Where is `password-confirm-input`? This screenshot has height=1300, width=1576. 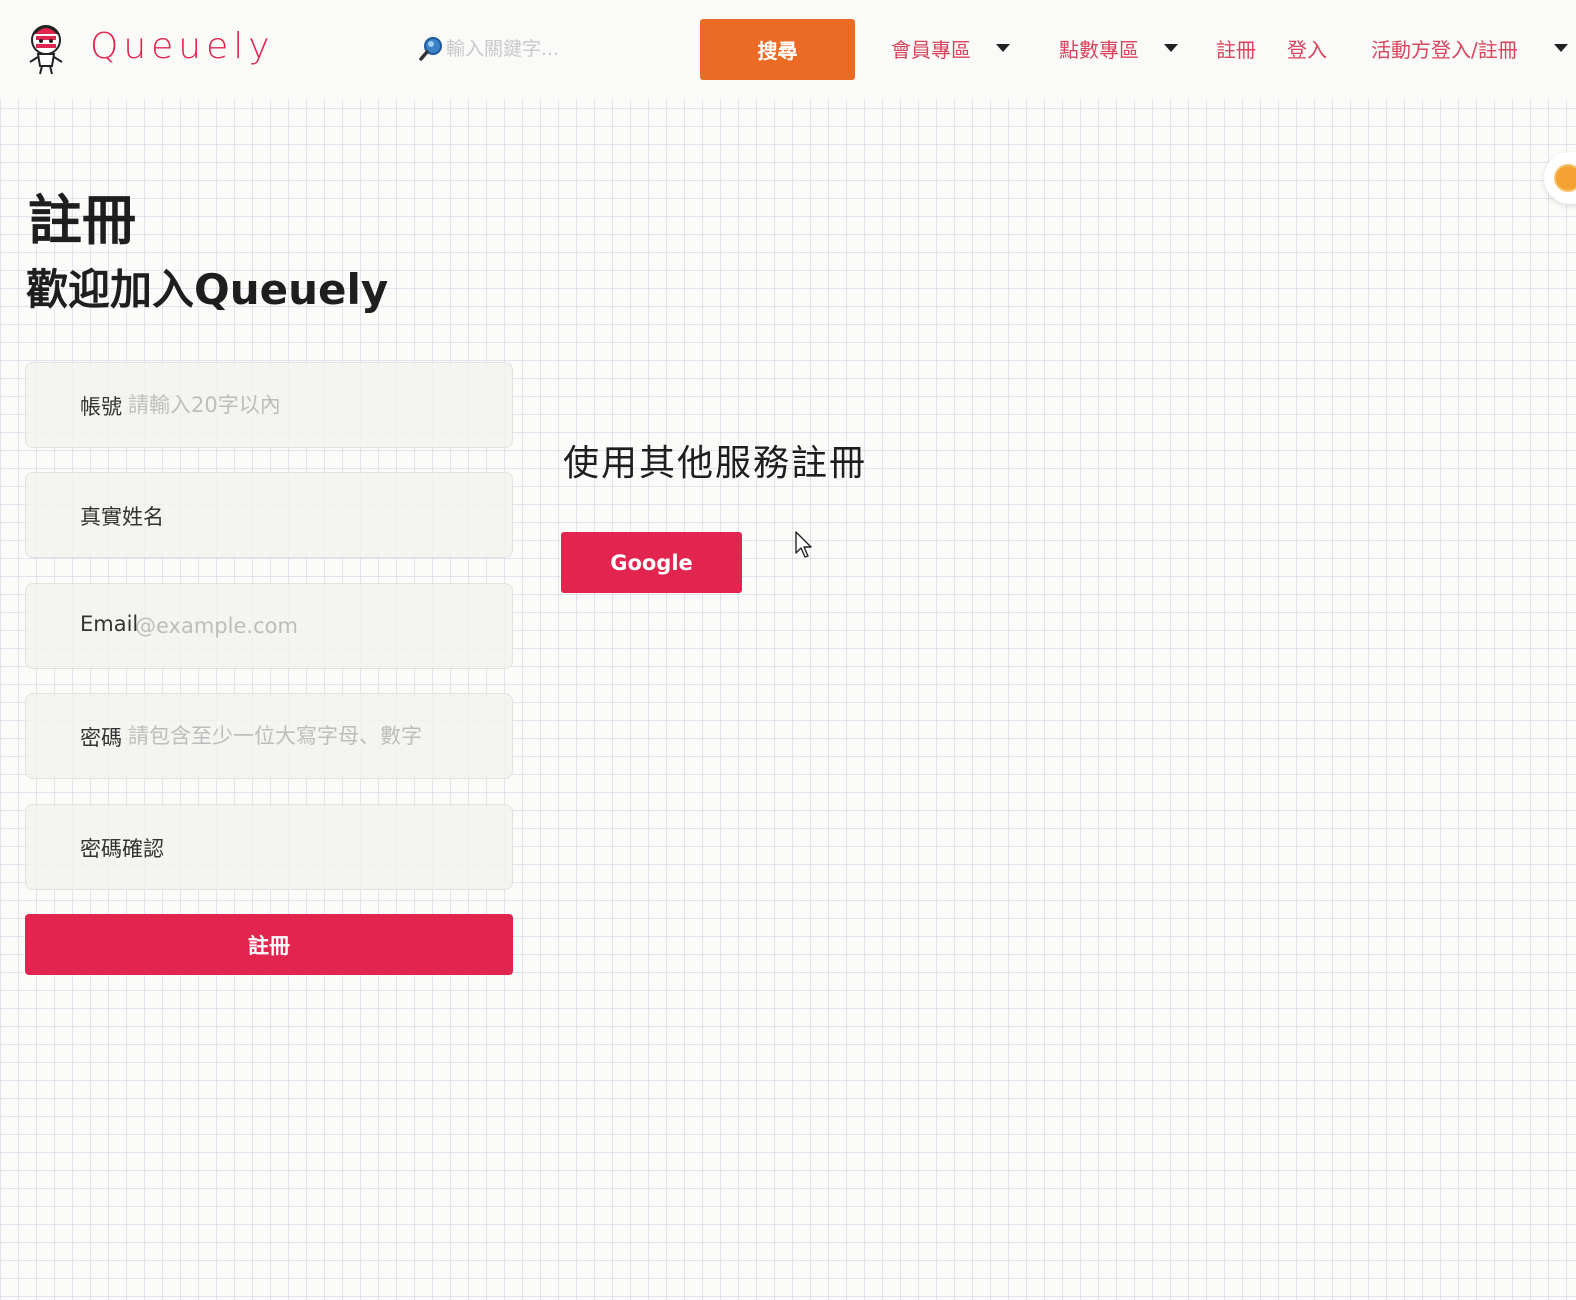
password-confirm-input is located at coordinates (336, 847).